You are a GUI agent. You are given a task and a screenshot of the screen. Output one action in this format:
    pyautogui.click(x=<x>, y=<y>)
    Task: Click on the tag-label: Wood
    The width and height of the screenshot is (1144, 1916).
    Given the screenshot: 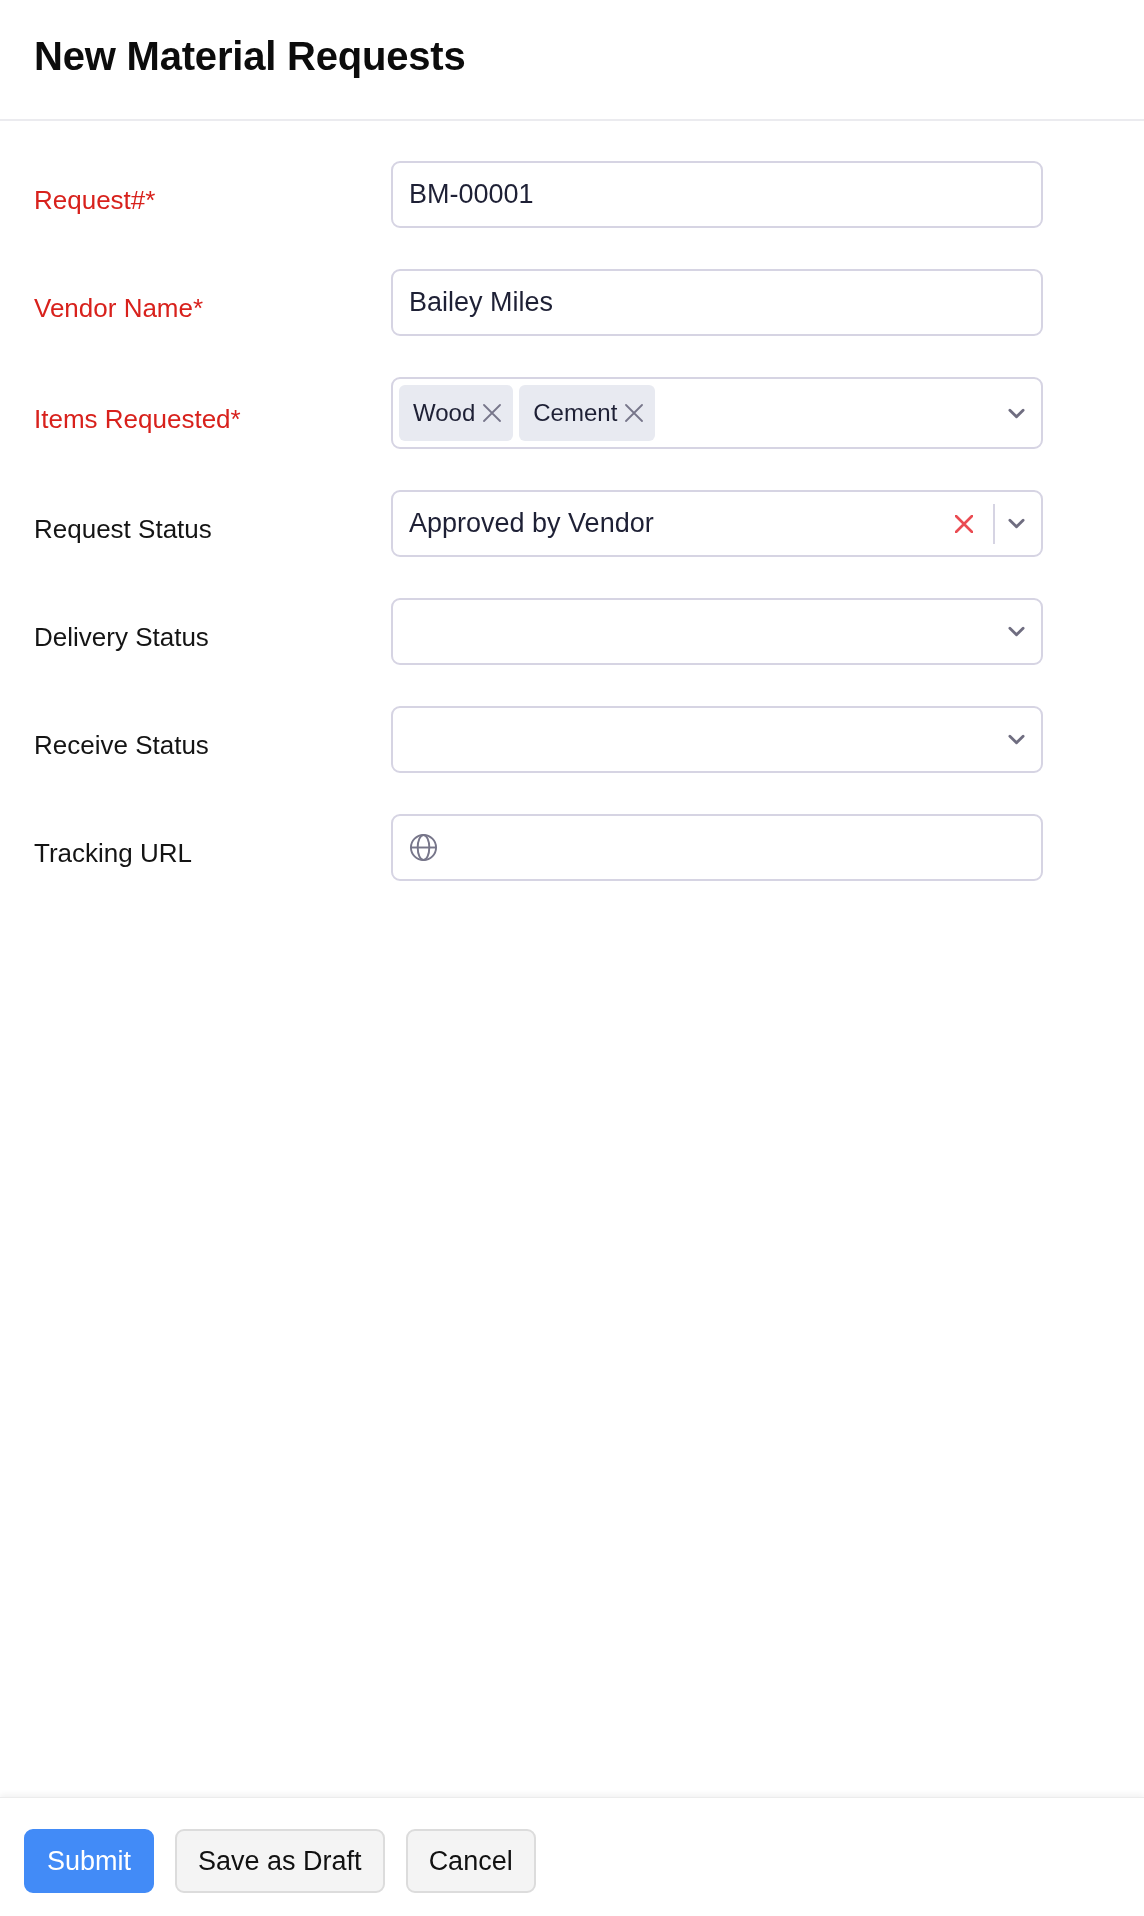 What is the action you would take?
    pyautogui.click(x=444, y=413)
    